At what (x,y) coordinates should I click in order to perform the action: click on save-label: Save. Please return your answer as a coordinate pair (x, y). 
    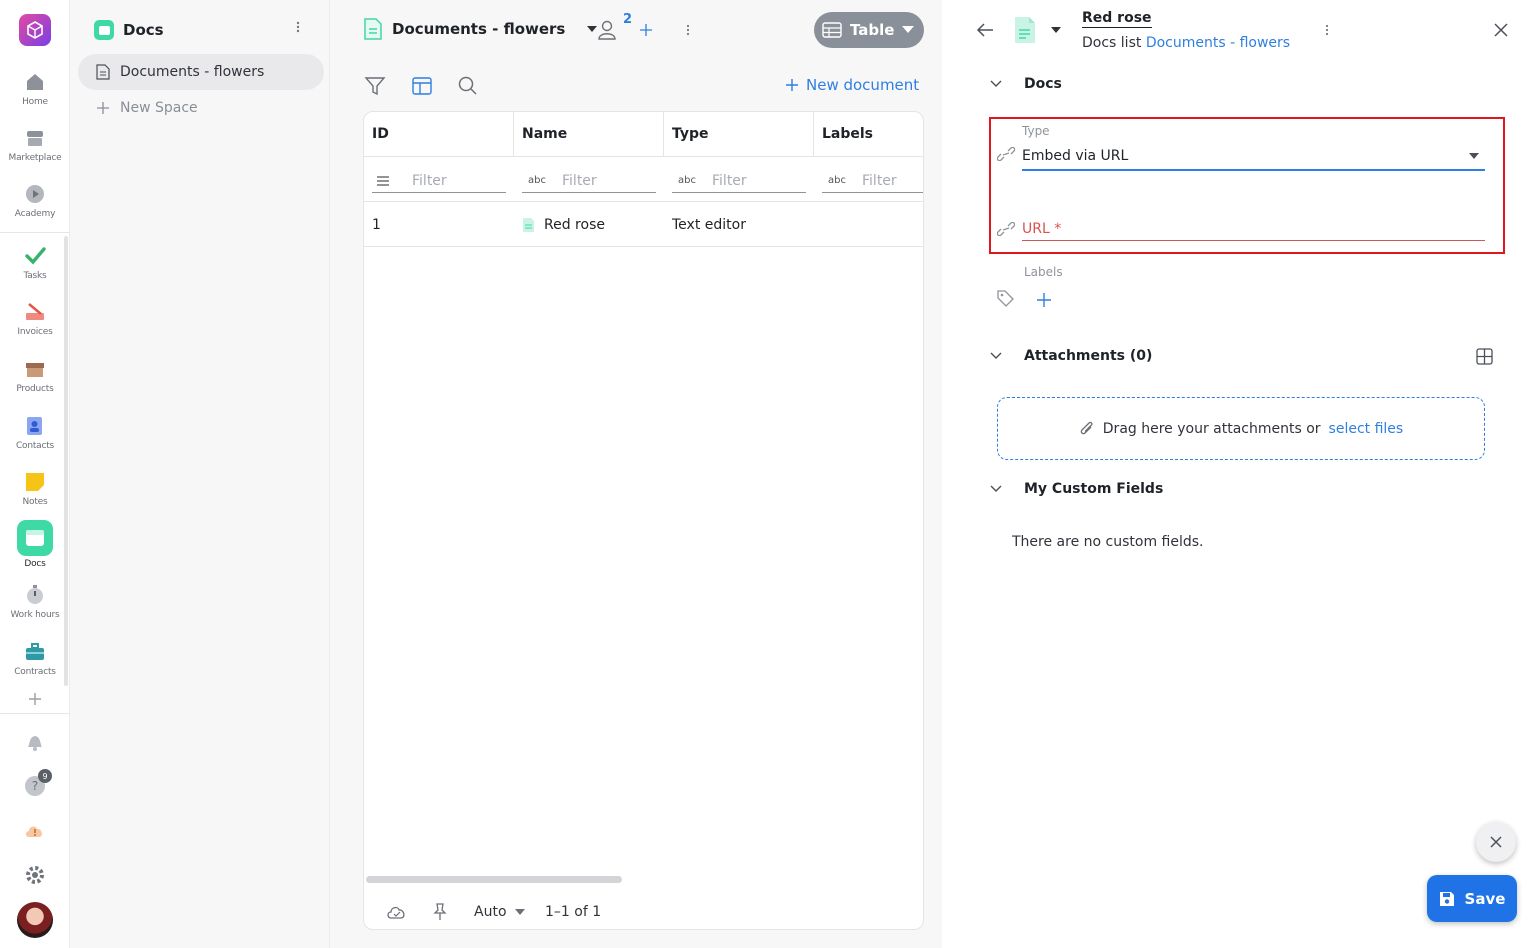
    Looking at the image, I should click on (1485, 898).